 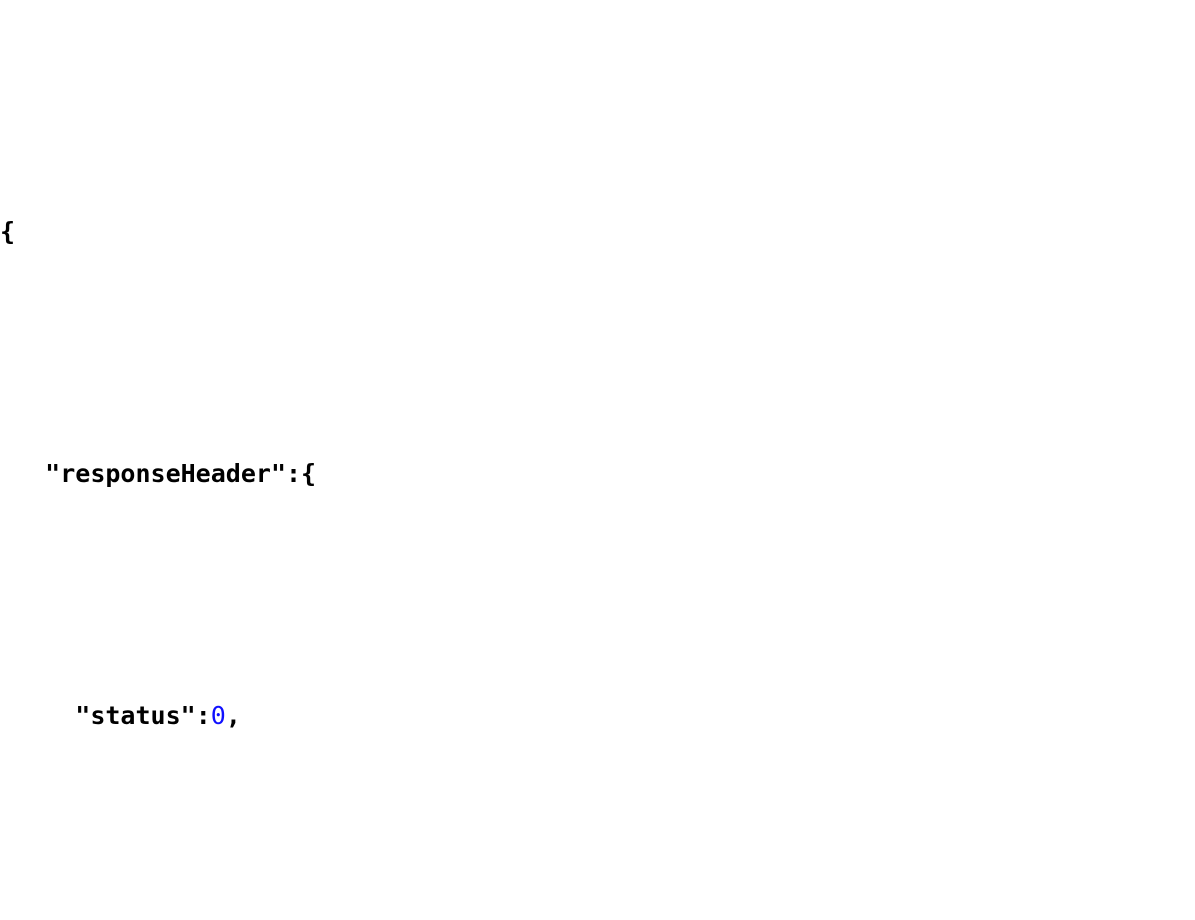 What do you see at coordinates (8, 231) in the screenshot?
I see `brace-open: {` at bounding box center [8, 231].